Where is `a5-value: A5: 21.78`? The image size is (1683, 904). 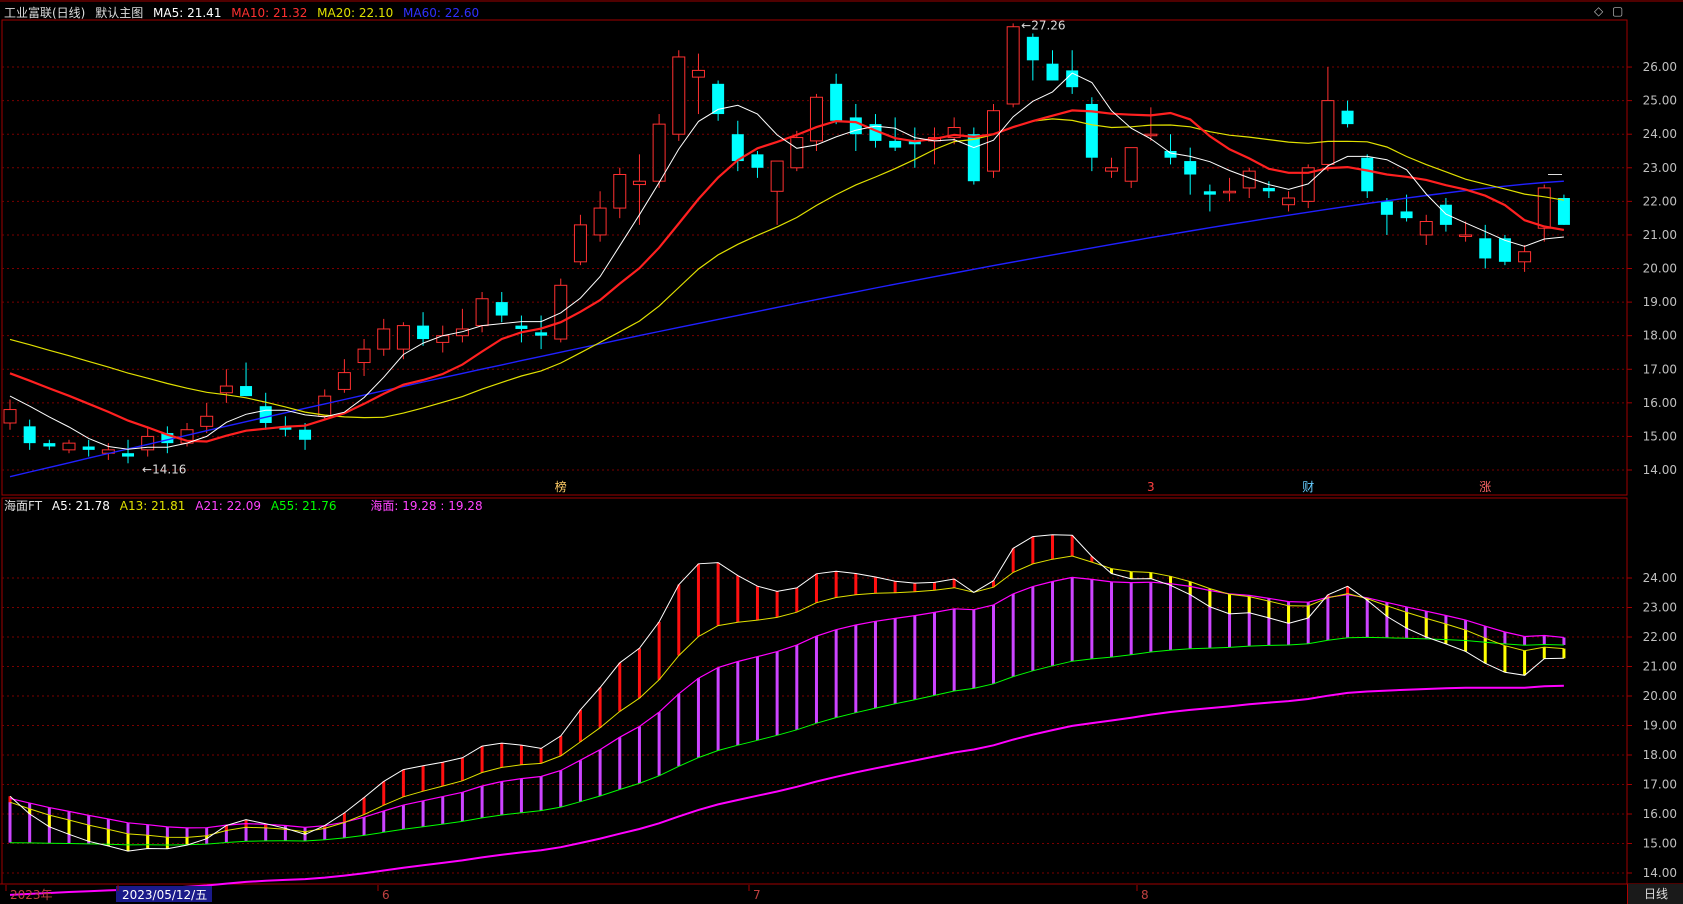 a5-value: A5: 21.78 is located at coordinates (80, 506).